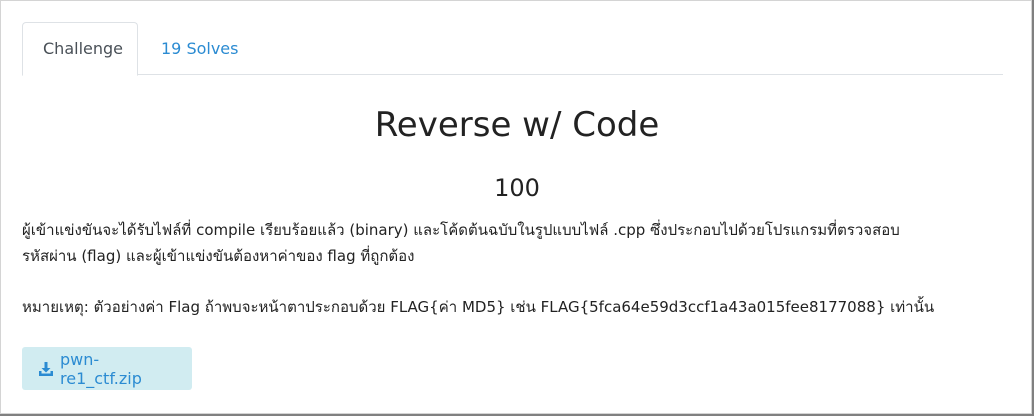 This screenshot has width=1034, height=416. Describe the element at coordinates (46, 369) in the screenshot. I see `download-icon` at that location.